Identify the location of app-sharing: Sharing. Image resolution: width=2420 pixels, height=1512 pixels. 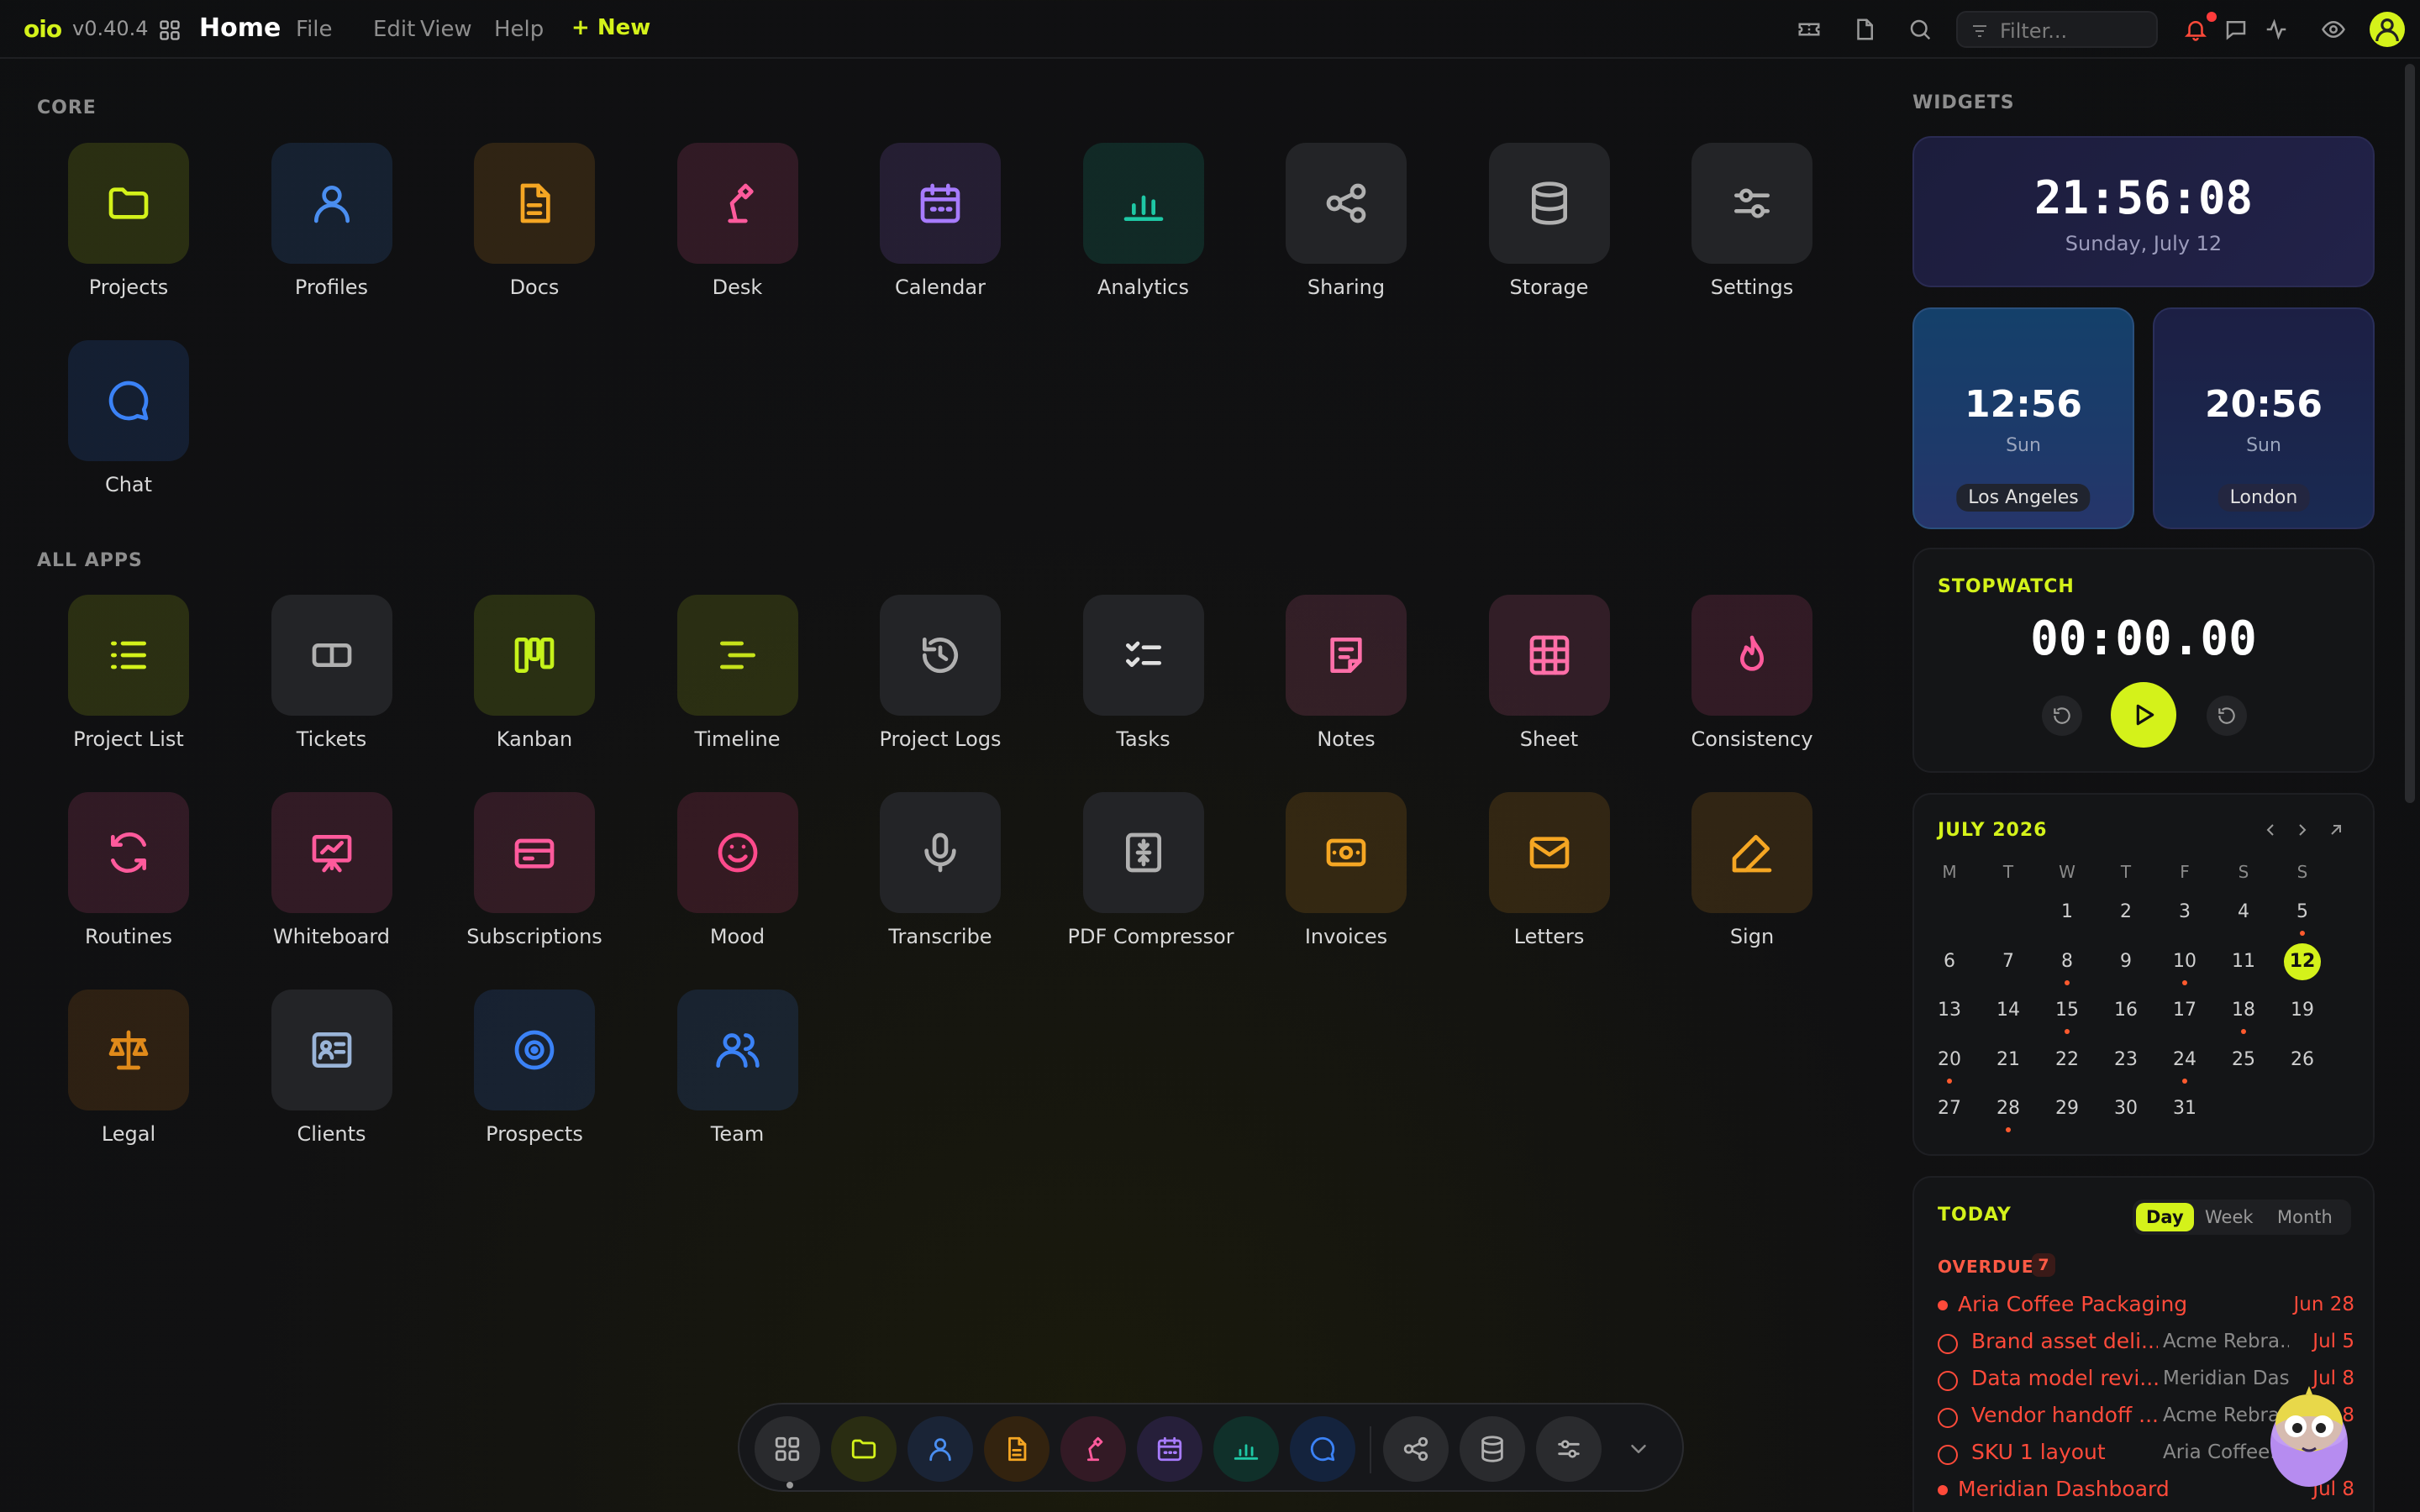
(1346, 221).